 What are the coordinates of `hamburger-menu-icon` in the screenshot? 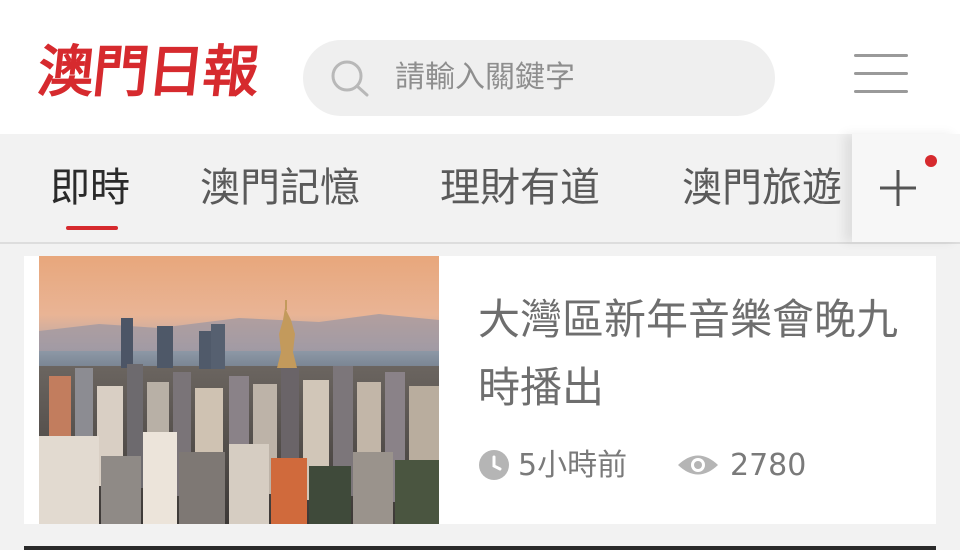 It's located at (881, 74).